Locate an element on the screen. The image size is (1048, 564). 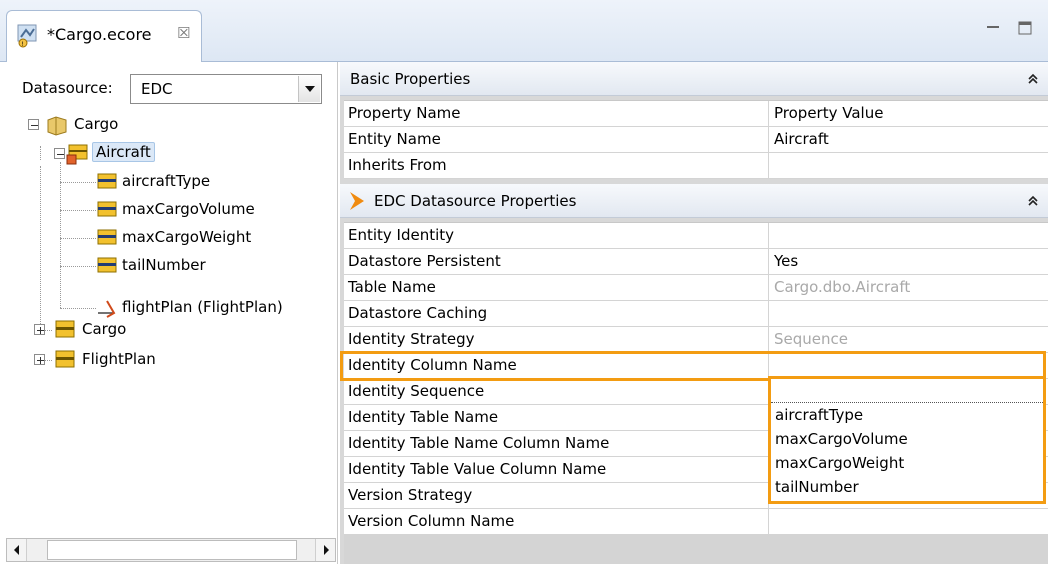
dropdown-input is located at coordinates (907, 391).